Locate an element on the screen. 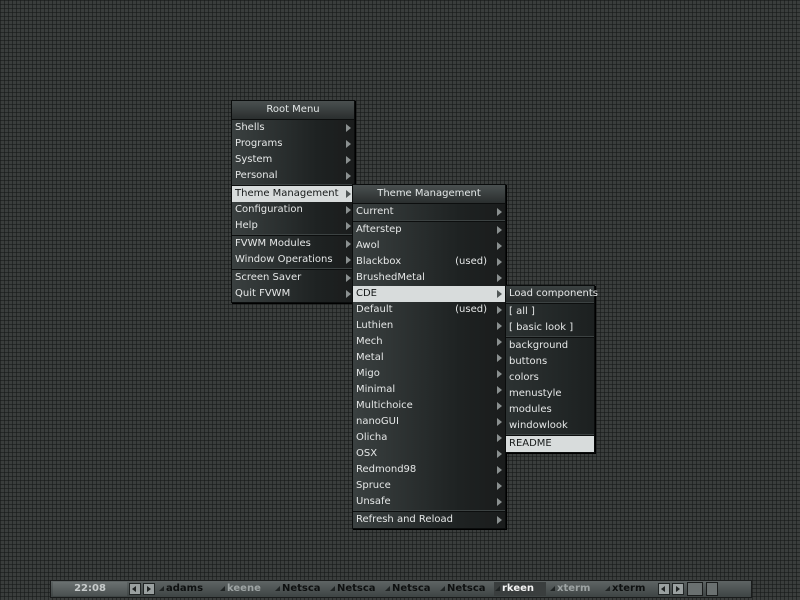  theme-item-multichoice: Multichoice is located at coordinates (429, 406).